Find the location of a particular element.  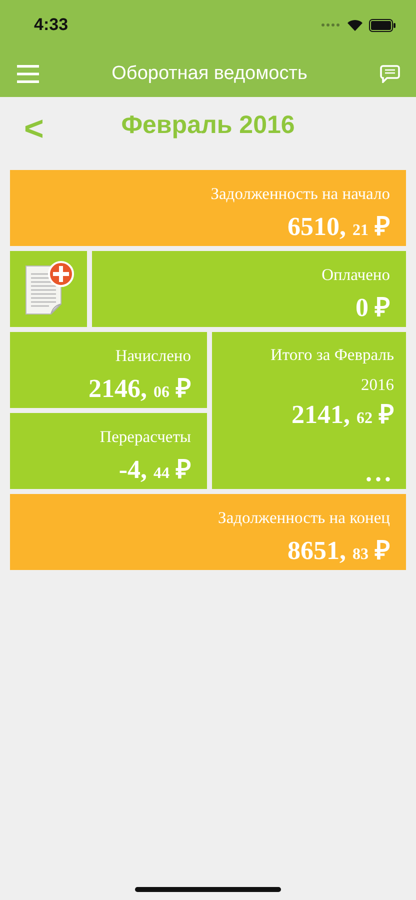

amount: -4, 44 ₽ is located at coordinates (154, 470).